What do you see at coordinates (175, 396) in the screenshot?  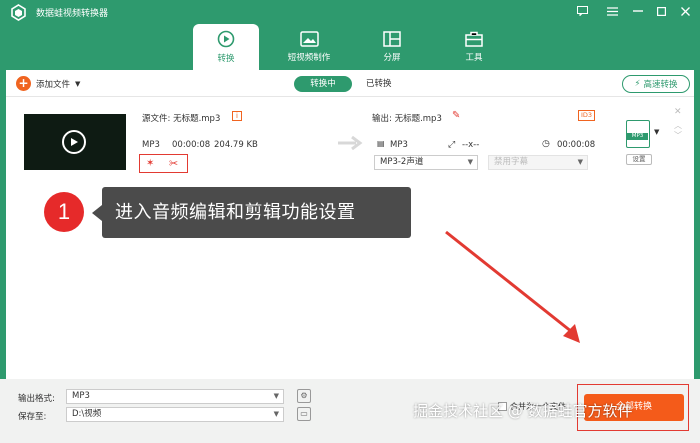 I see `output-format-select: MP3 ▼` at bounding box center [175, 396].